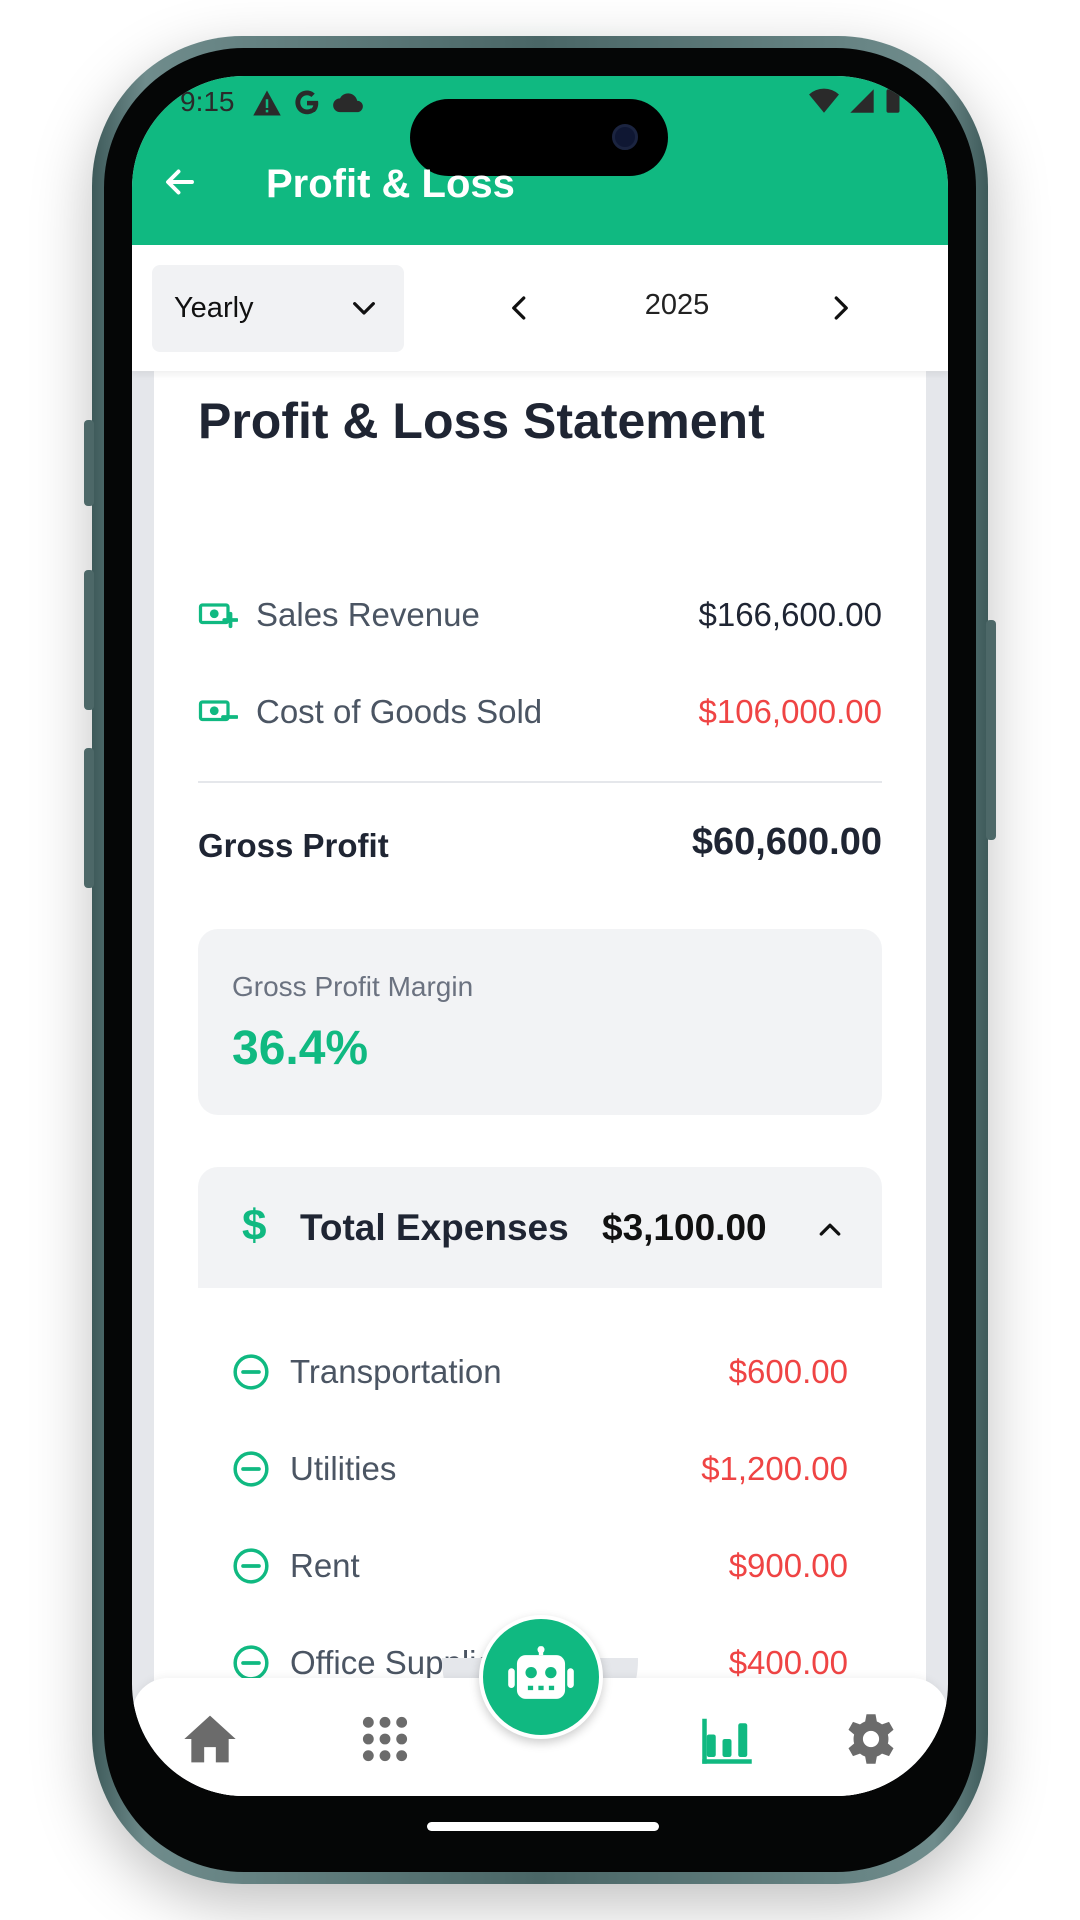 The image size is (1080, 1920). I want to click on nav-reports, so click(727, 1739).